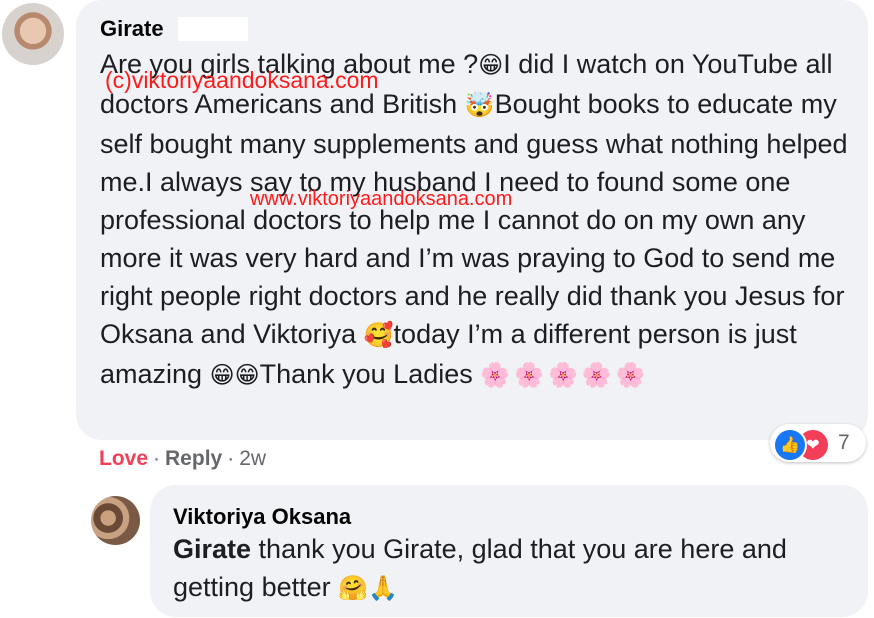 This screenshot has height=618, width=874. What do you see at coordinates (381, 199) in the screenshot?
I see `watermark-url: www.viktoriyaandoksana.com` at bounding box center [381, 199].